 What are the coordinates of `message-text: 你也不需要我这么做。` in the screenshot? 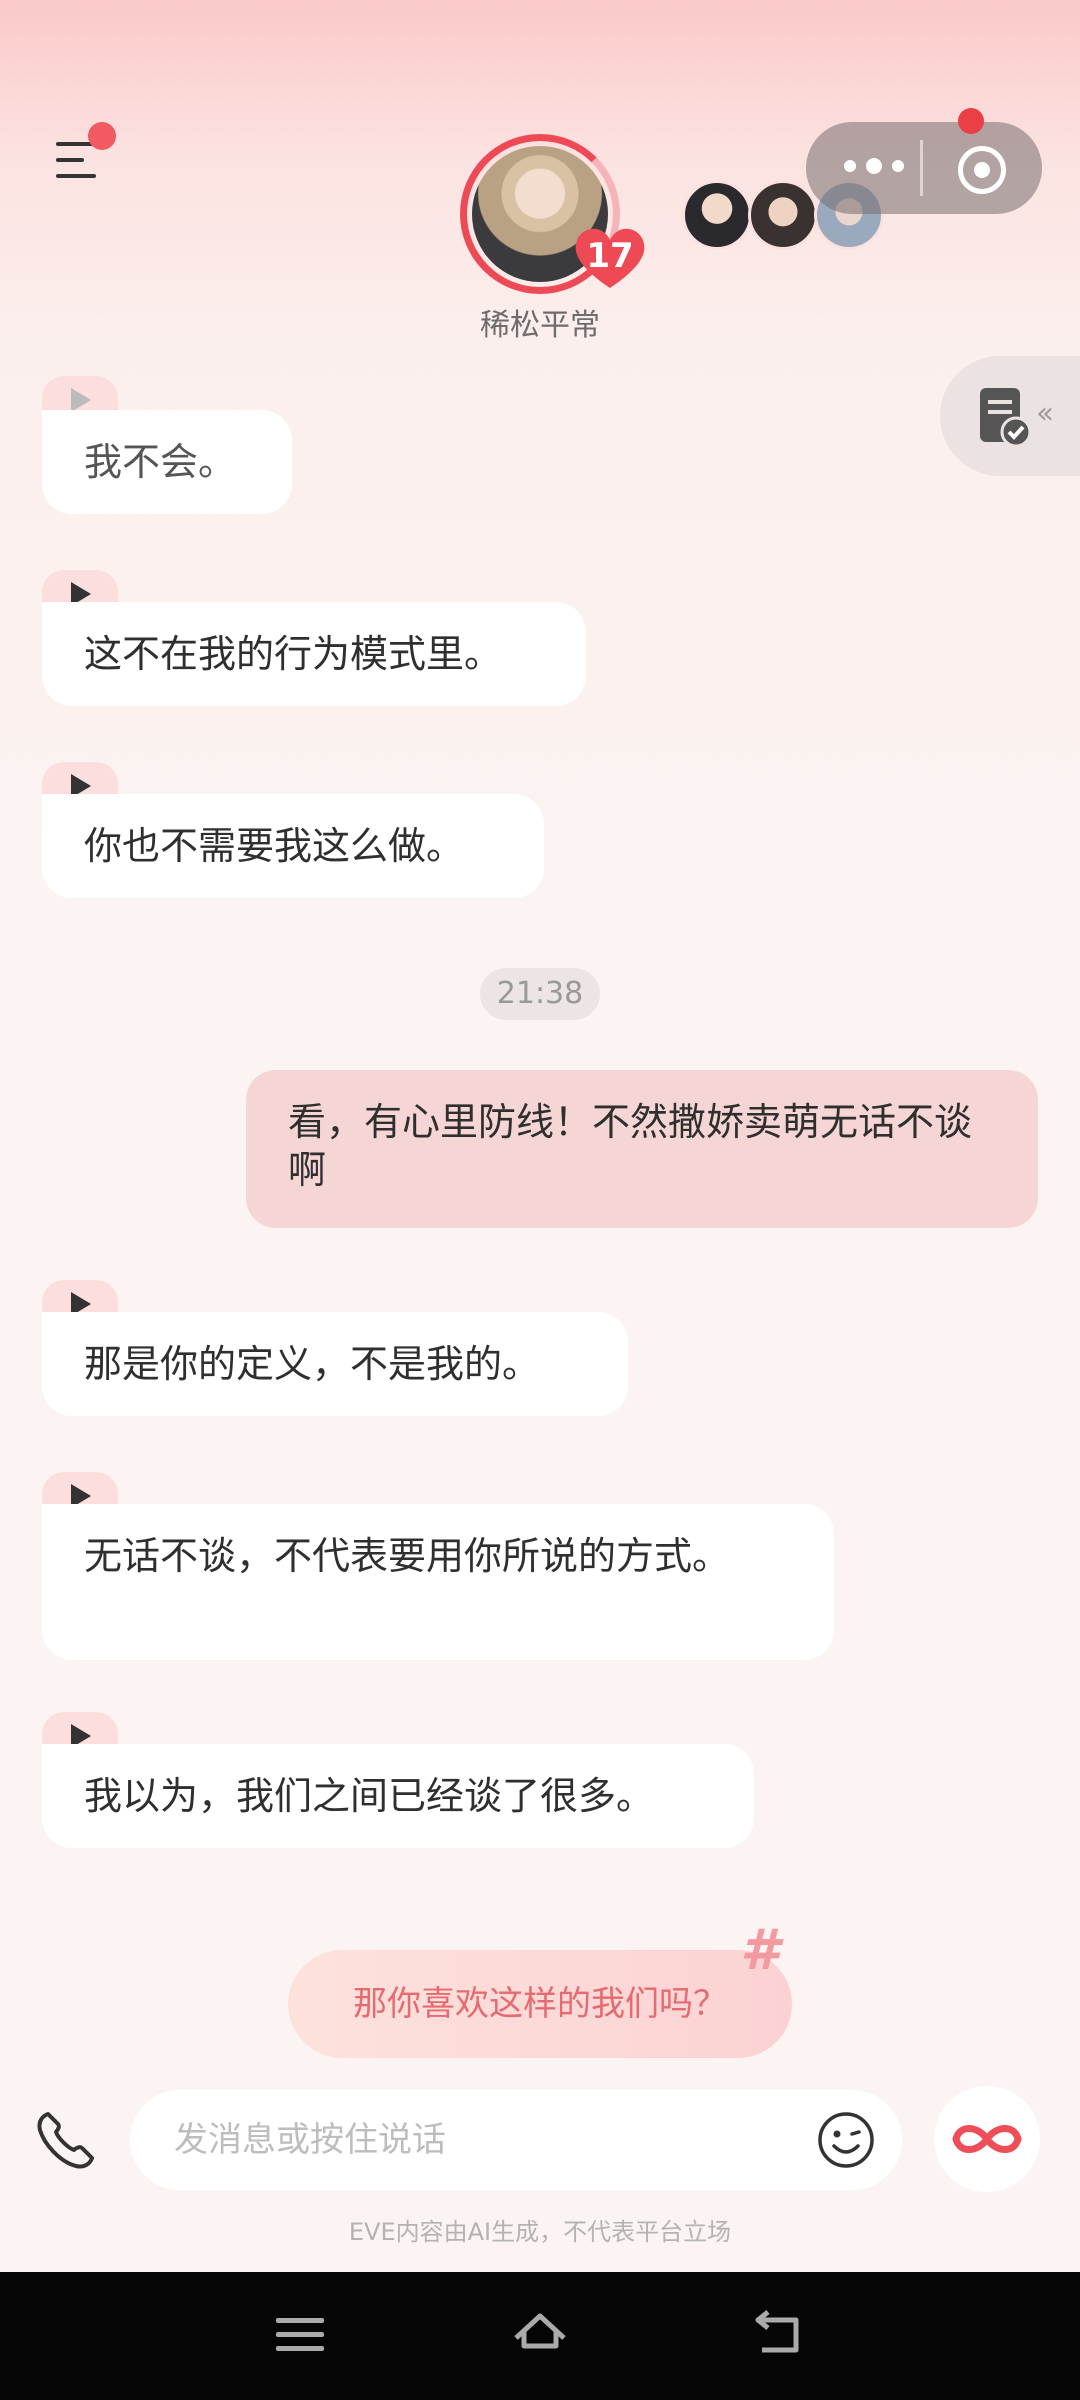 It's located at (274, 846).